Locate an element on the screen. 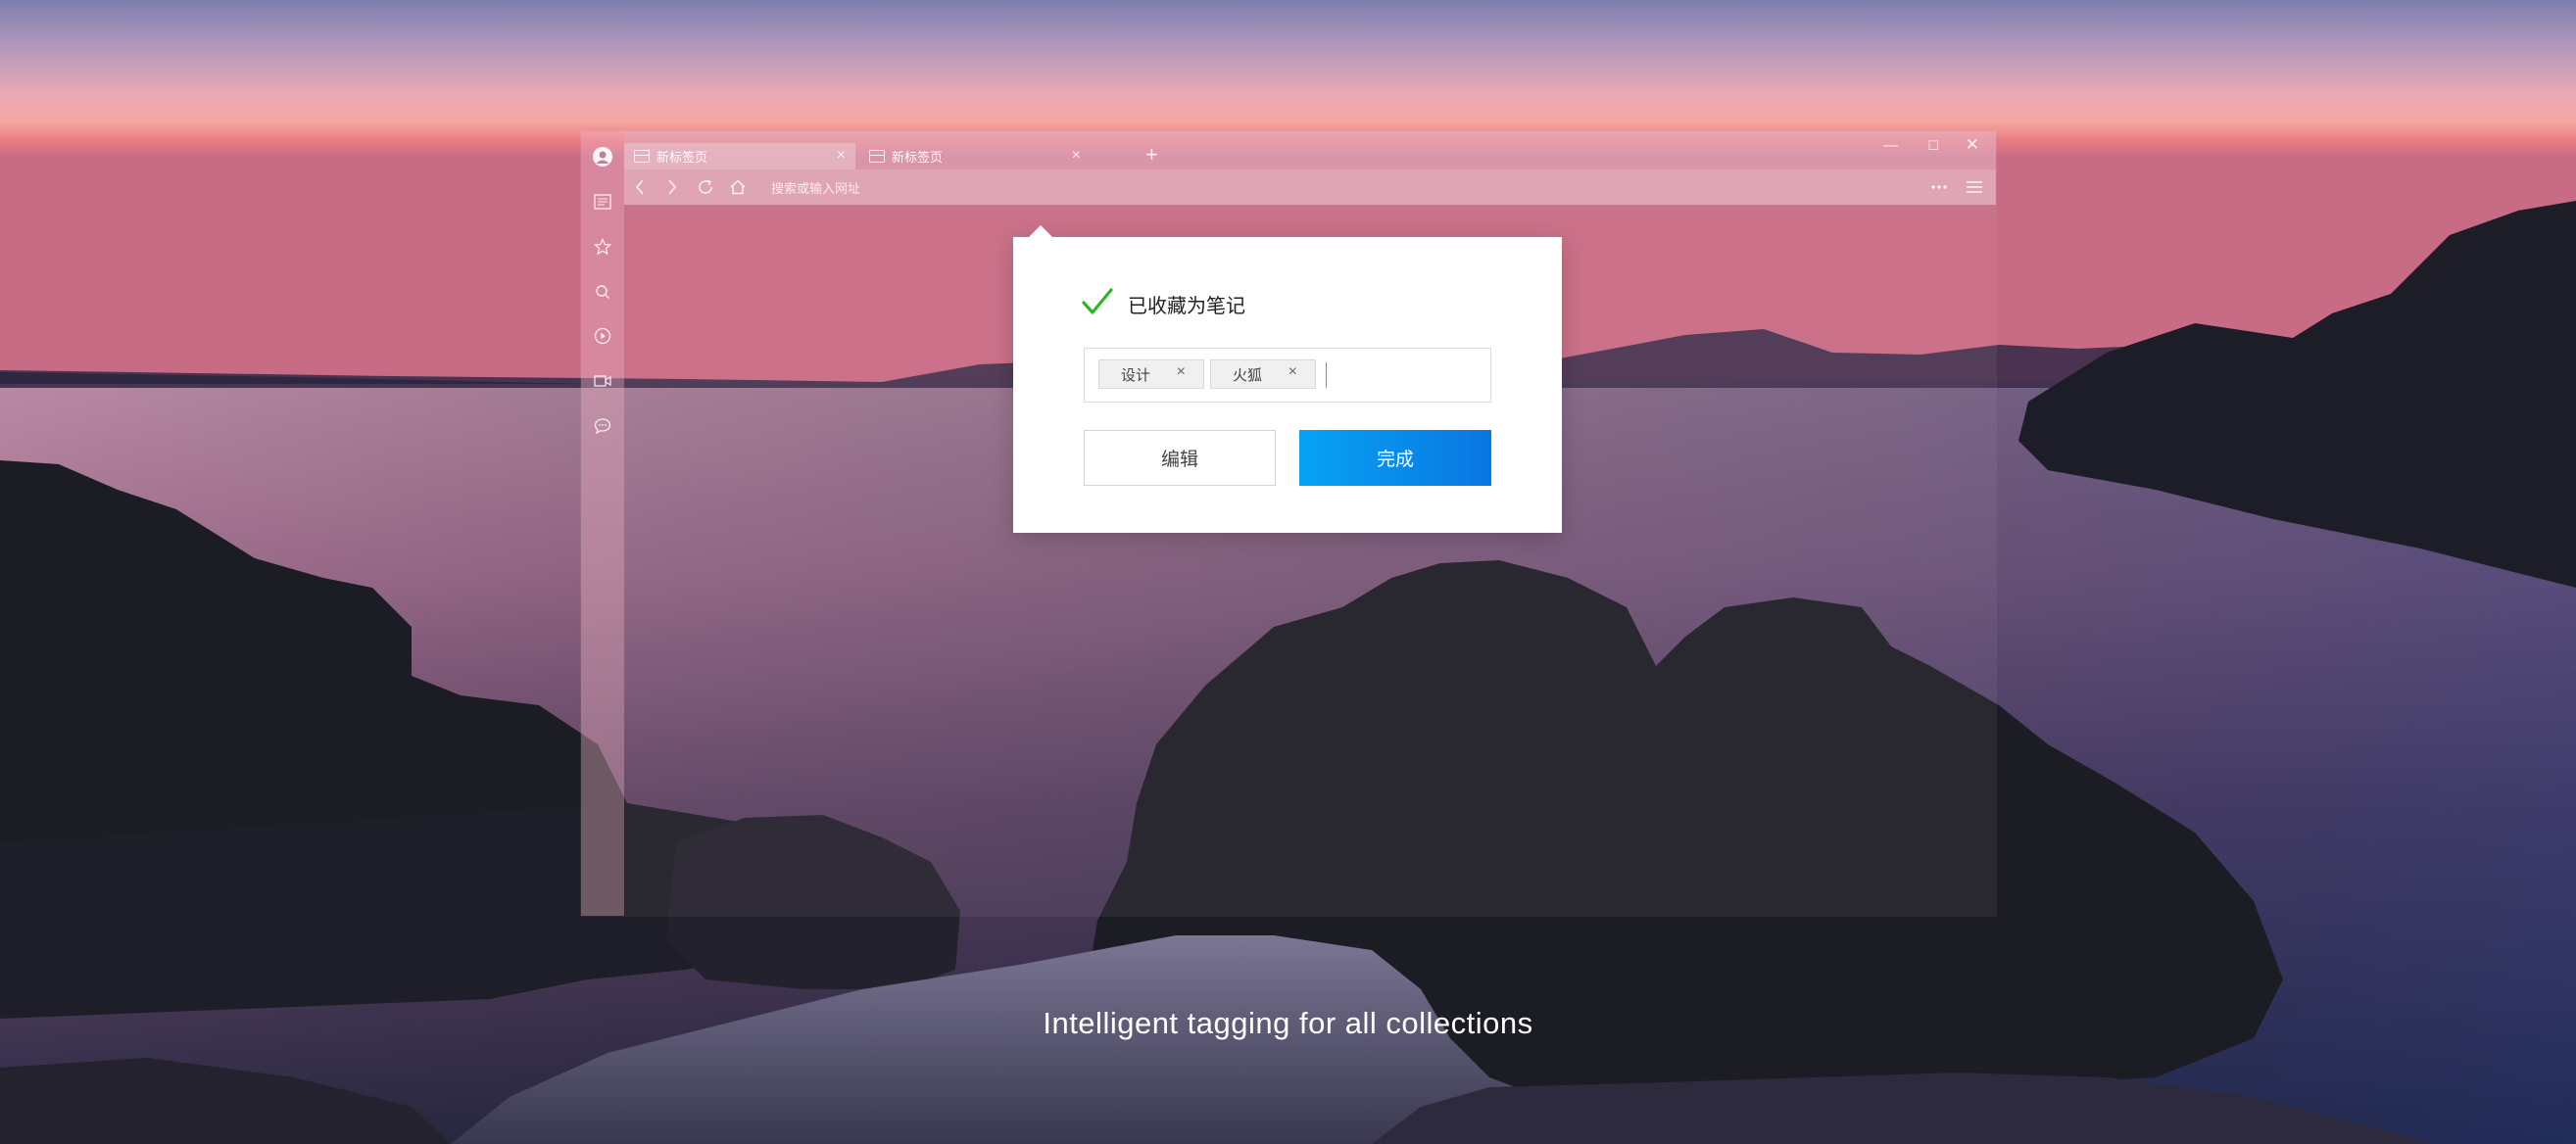 This screenshot has width=2576, height=1144. browser-sidebar is located at coordinates (602, 524).